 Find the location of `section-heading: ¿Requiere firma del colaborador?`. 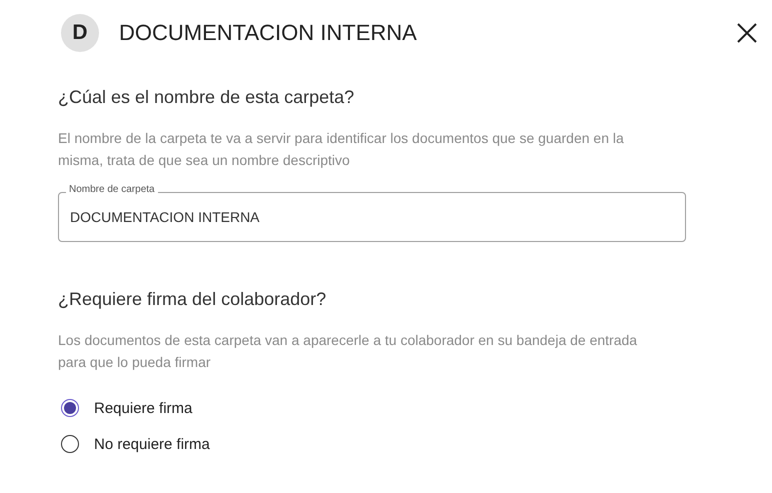

section-heading: ¿Requiere firma del colaborador? is located at coordinates (193, 299).